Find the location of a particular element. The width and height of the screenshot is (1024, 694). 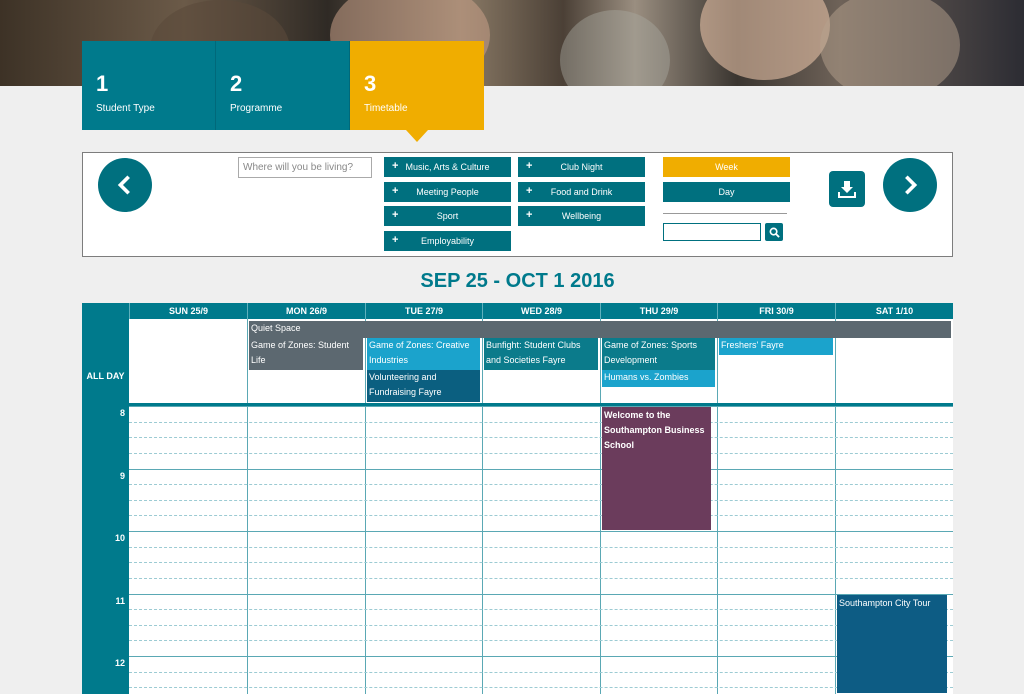

all-day-event: Humans vs. Zombies is located at coordinates (658, 378).